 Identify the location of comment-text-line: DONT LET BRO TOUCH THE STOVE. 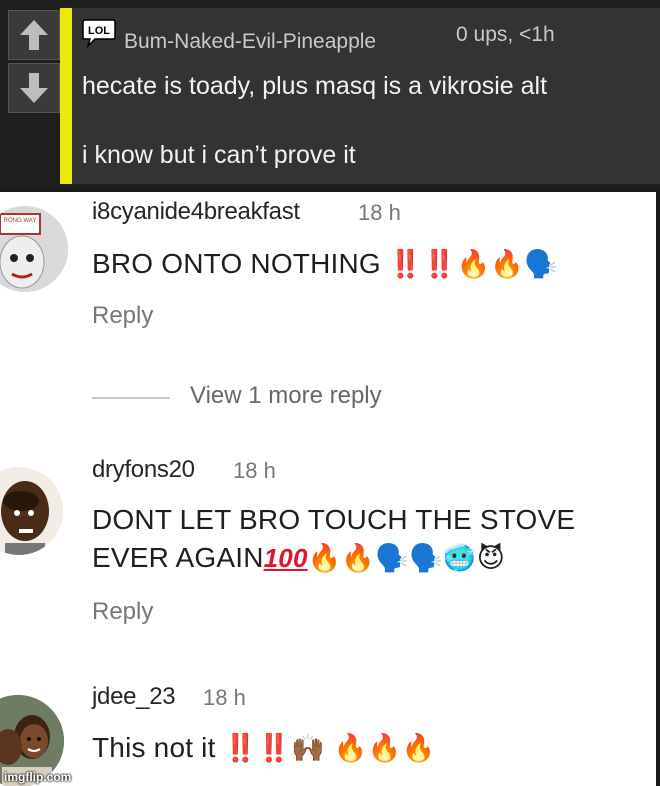
(334, 519).